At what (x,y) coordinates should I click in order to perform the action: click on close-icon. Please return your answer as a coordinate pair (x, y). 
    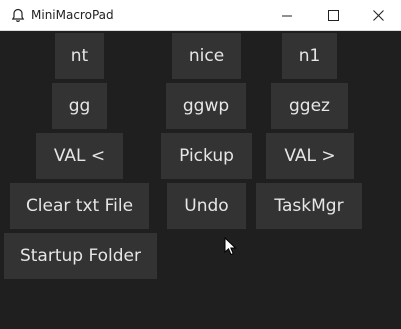
    Looking at the image, I should click on (378, 15).